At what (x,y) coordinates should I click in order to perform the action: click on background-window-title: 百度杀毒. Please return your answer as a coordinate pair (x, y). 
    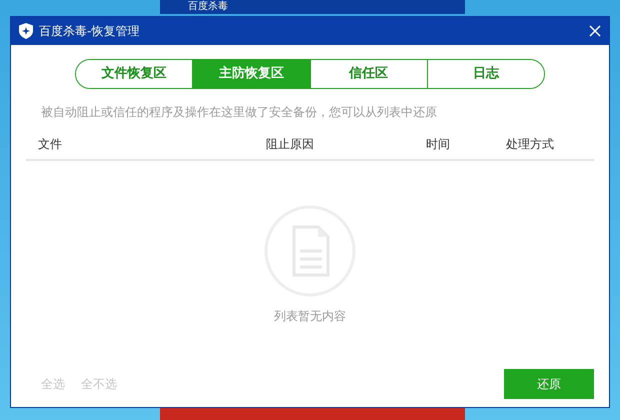
    Looking at the image, I should click on (208, 6).